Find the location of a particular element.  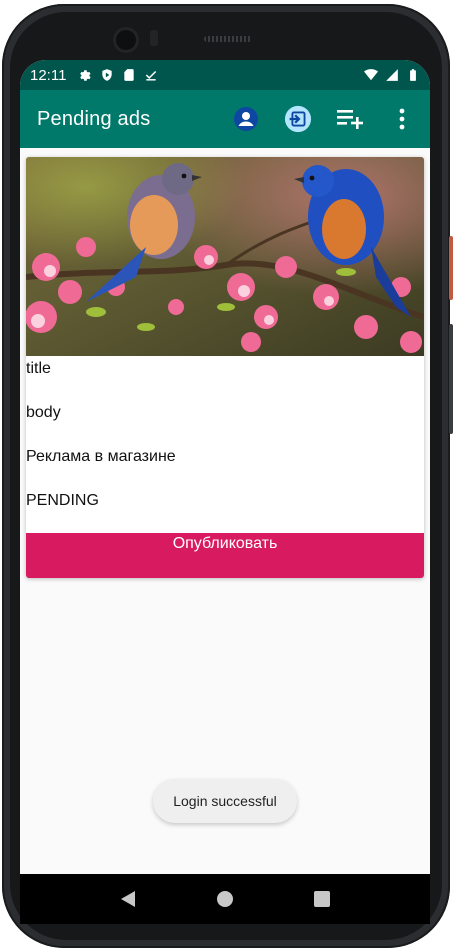

navigation-bar is located at coordinates (225, 899).